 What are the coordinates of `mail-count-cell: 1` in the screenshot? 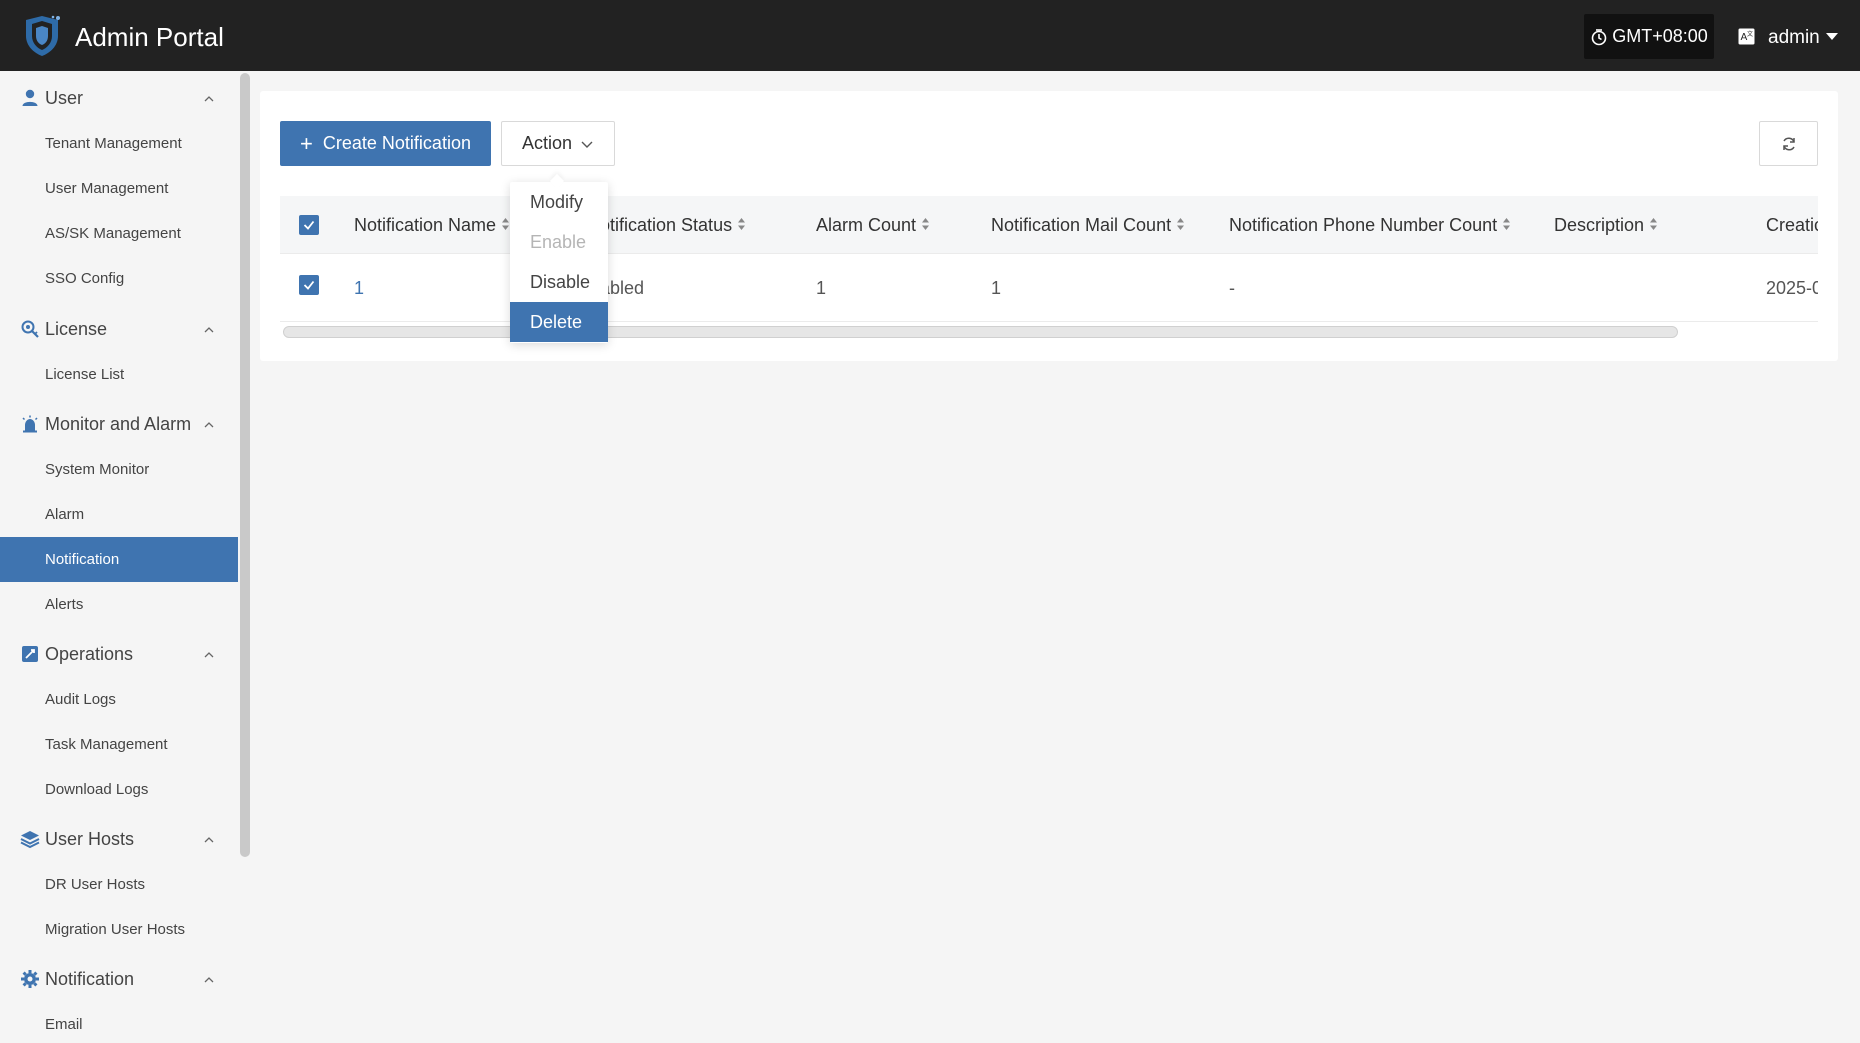 It's located at (996, 288).